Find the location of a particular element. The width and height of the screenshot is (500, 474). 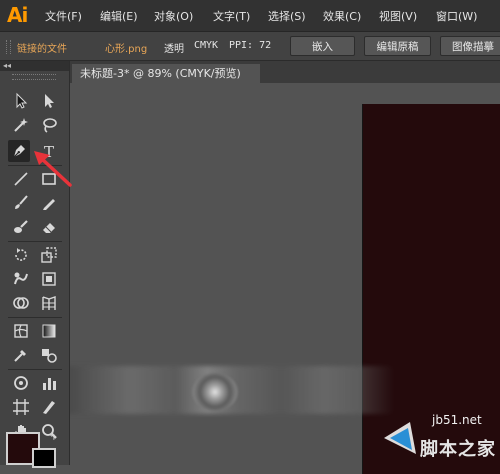

shape-builder-tool-icon is located at coordinates (21, 303).